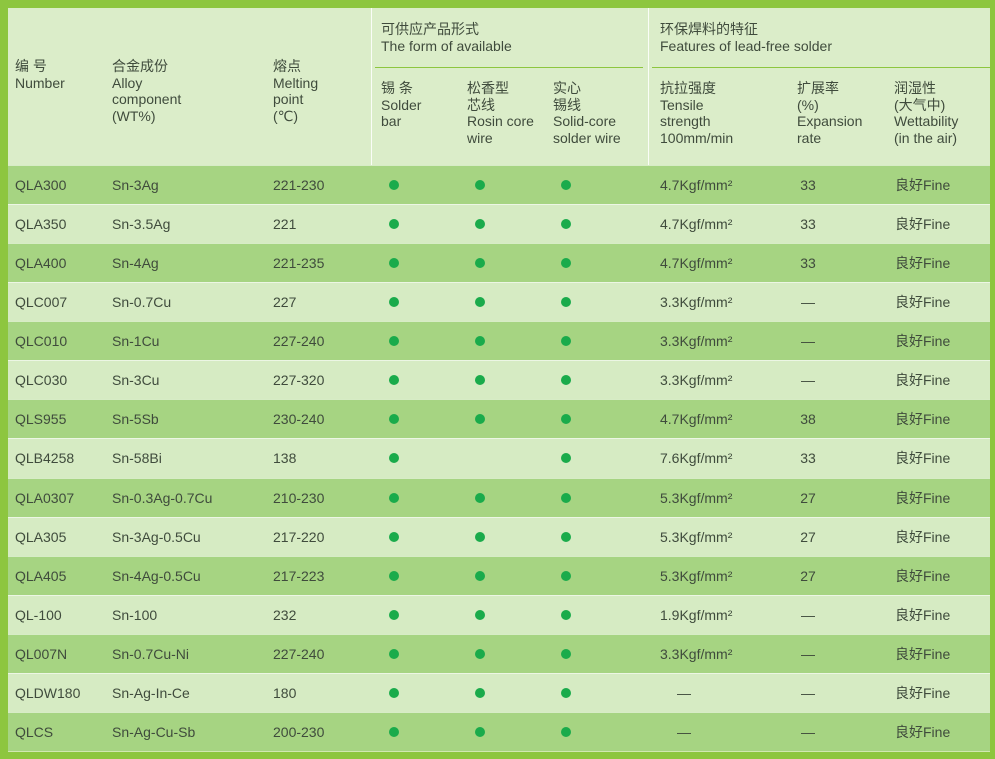 Image resolution: width=995 pixels, height=759 pixels. Describe the element at coordinates (299, 263) in the screenshot. I see `melting-point: 221-235` at that location.